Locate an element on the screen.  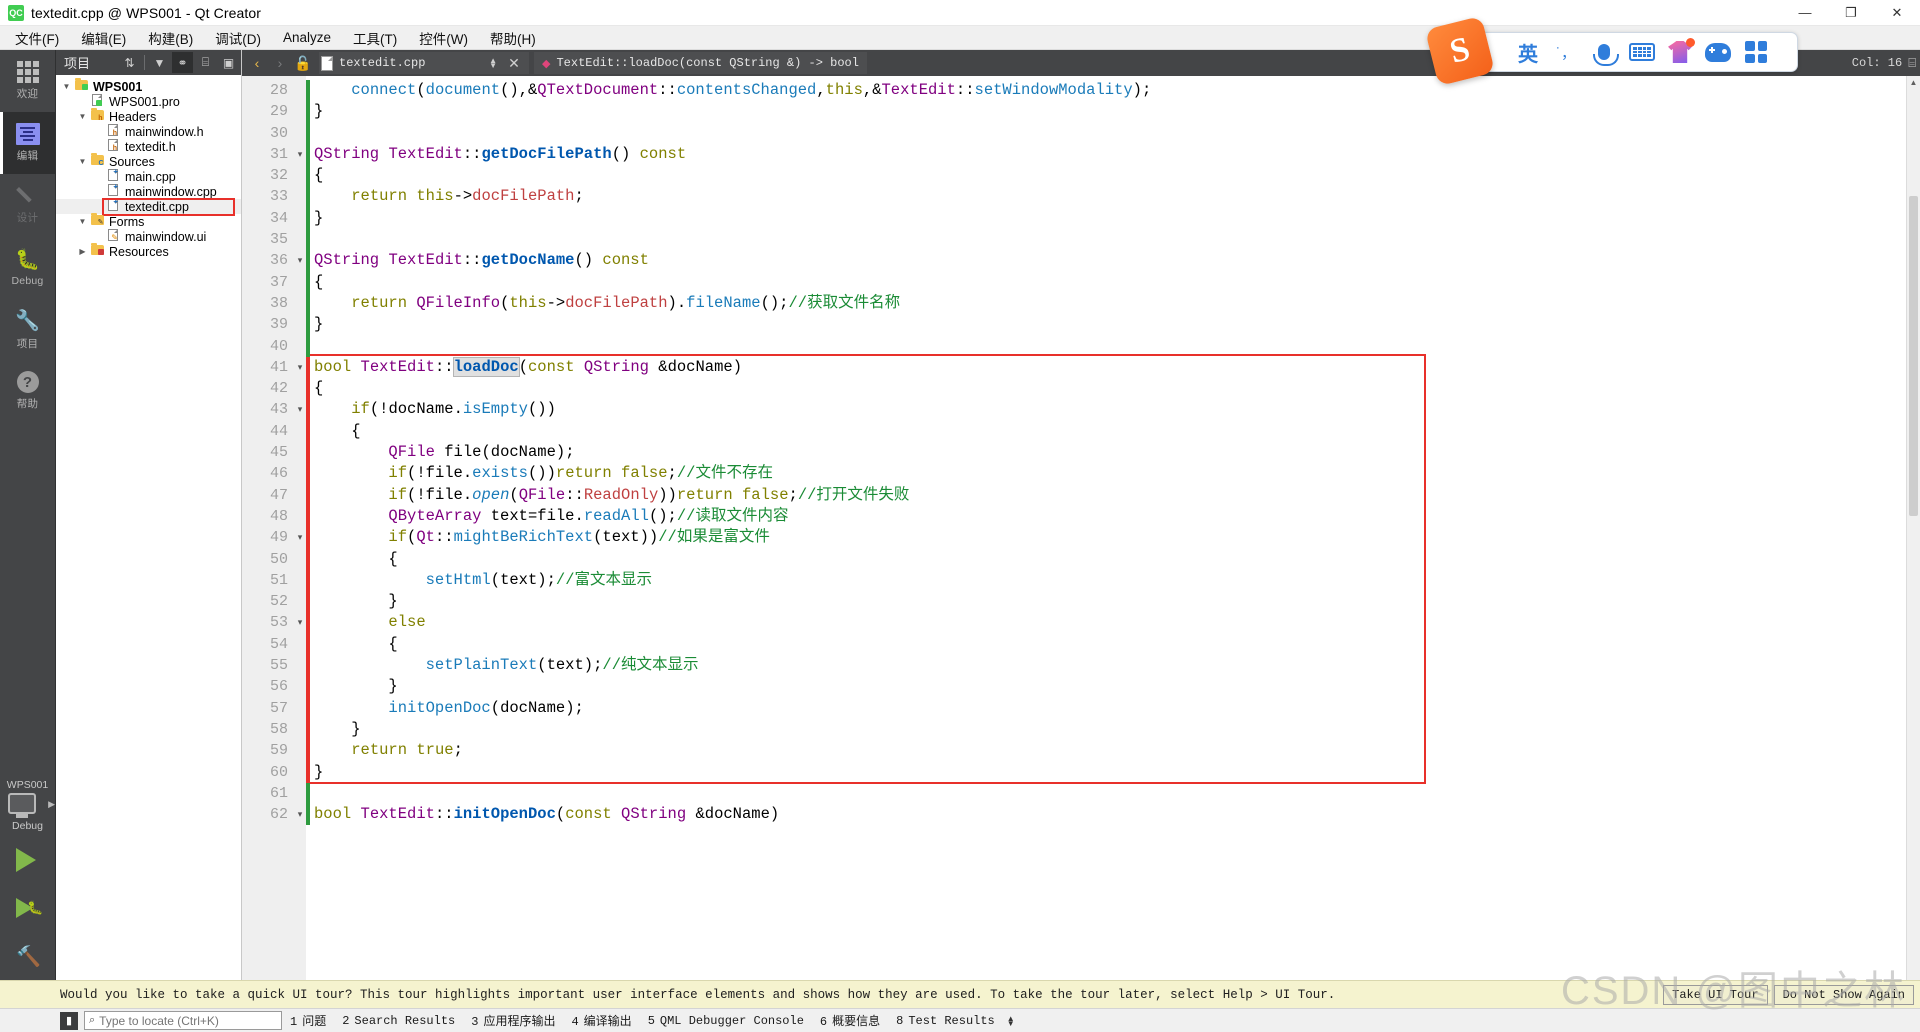
output-pane-button-3: 3 应用程序输出 is located at coordinates (513, 1020).